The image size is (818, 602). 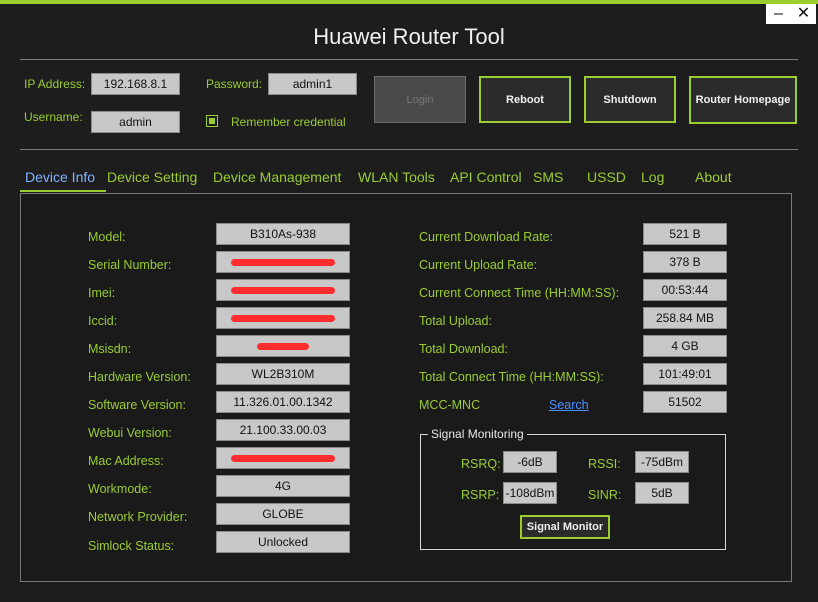 What do you see at coordinates (569, 405) in the screenshot?
I see `mcc-search-link: Search` at bounding box center [569, 405].